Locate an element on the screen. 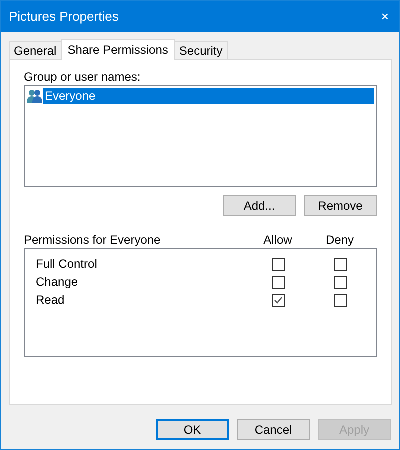 The height and width of the screenshot is (450, 400). permissions-label: Permissions for Everyone is located at coordinates (93, 240).